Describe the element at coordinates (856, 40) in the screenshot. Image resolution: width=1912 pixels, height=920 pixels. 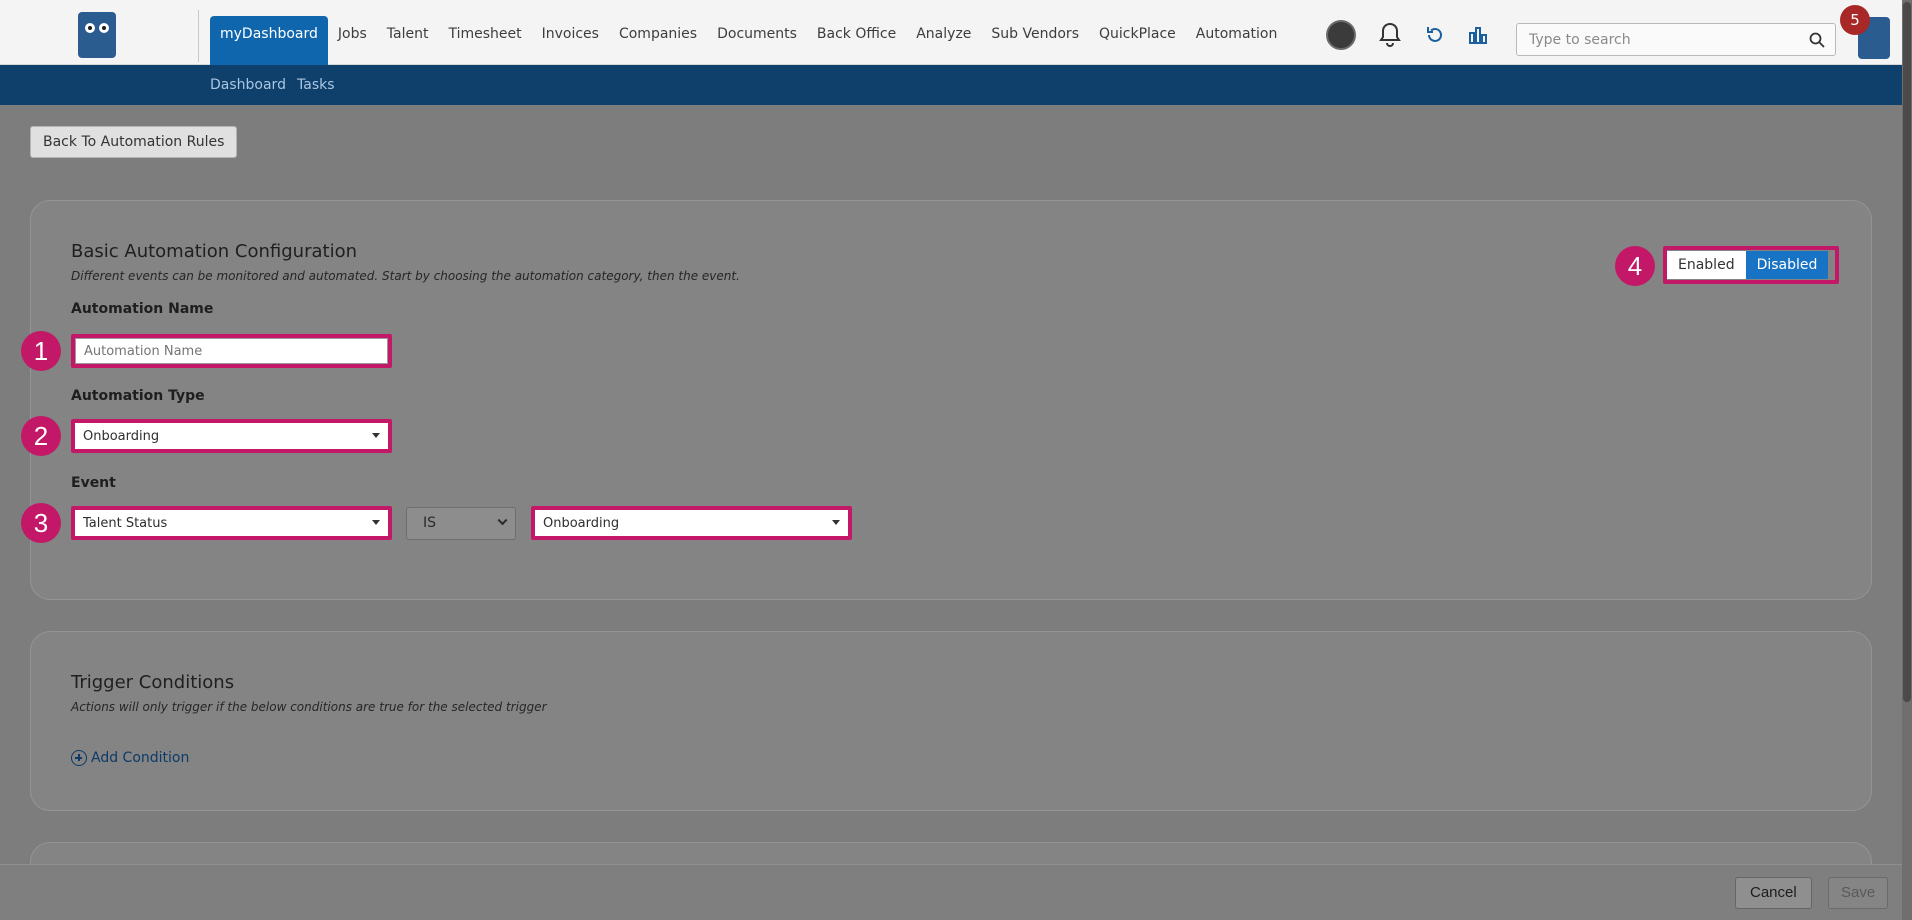
I see `nav-item-back-office: Back Office` at that location.